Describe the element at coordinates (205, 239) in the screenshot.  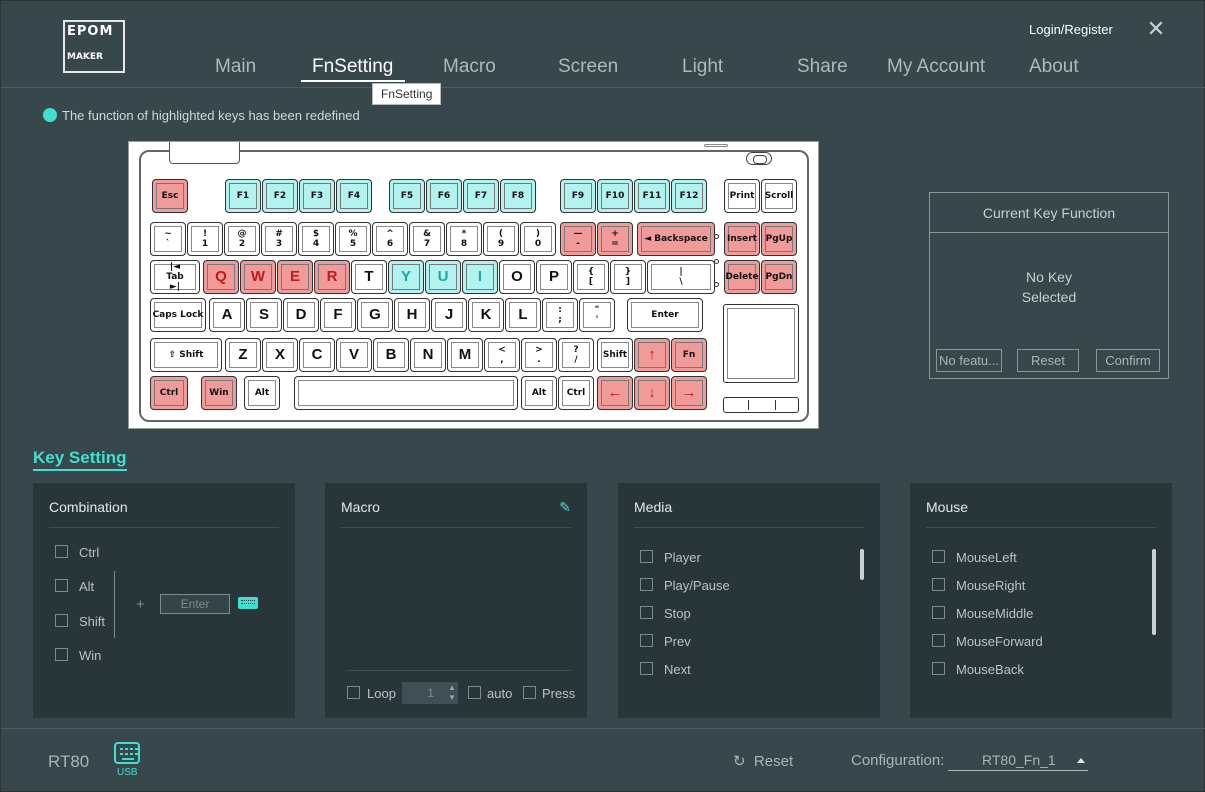
I see `key: ! 1` at that location.